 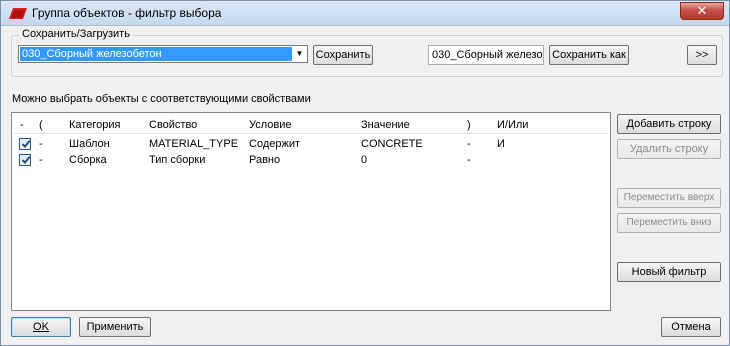 What do you see at coordinates (486, 55) in the screenshot?
I see `save-as-name-field: 030_Сборный железо` at bounding box center [486, 55].